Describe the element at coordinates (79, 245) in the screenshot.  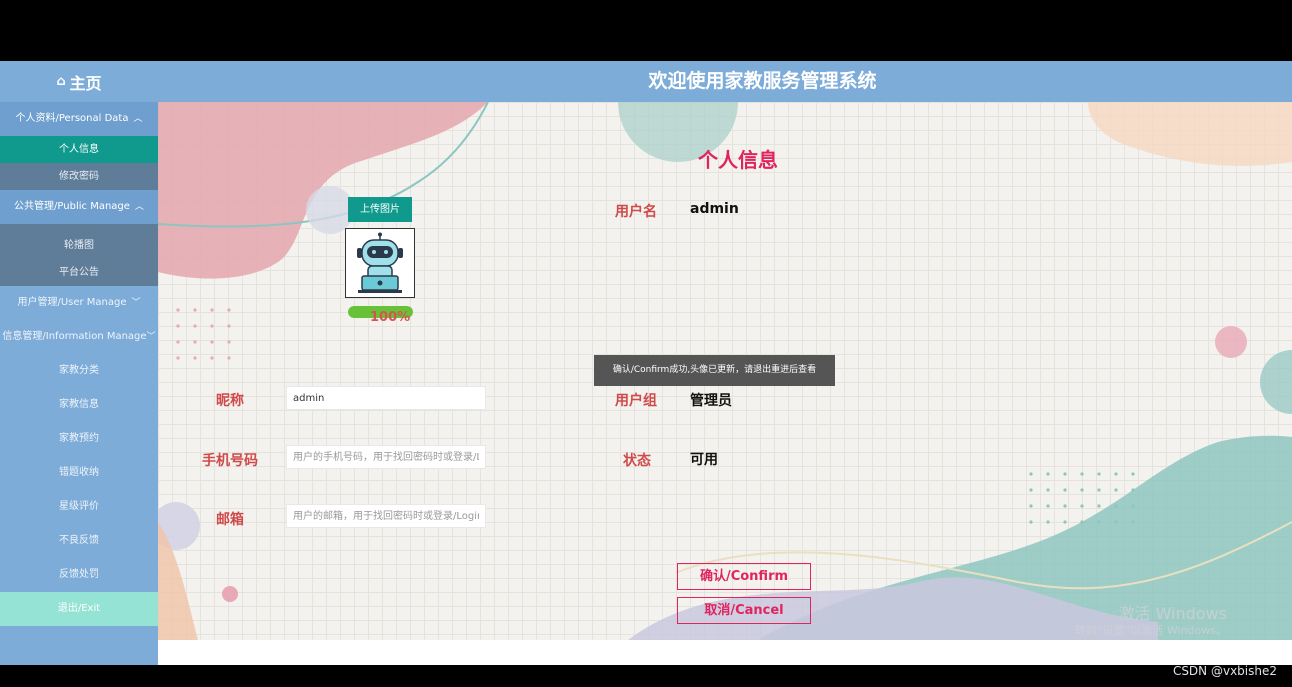
I see `menu-carousel: 轮播图` at that location.